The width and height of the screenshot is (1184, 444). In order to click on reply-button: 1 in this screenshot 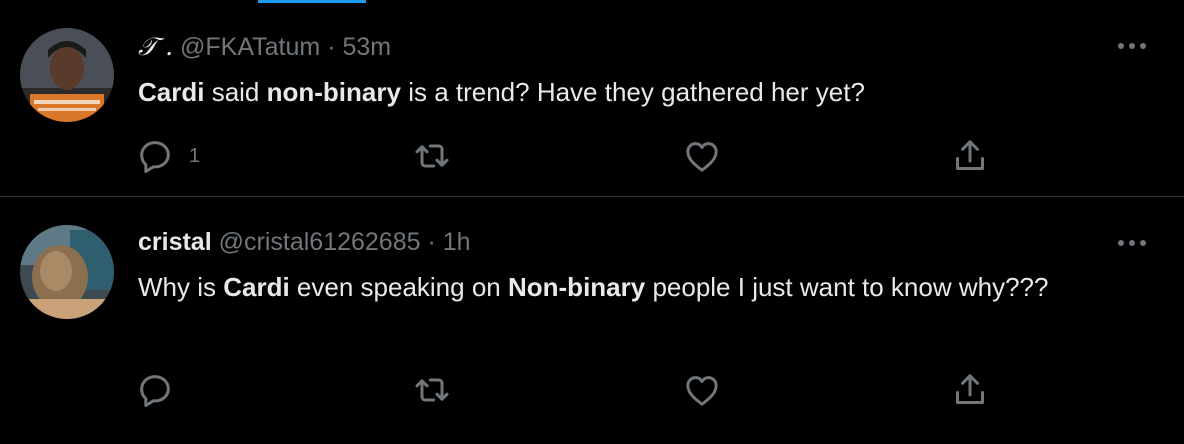, I will do `click(167, 156)`.